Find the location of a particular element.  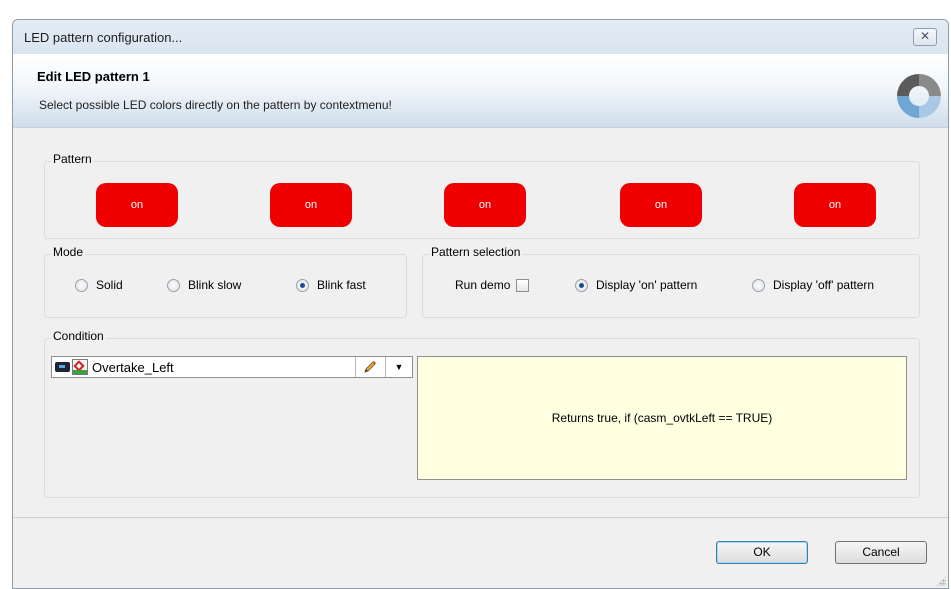

display-on-radio: Display 'on' pattern is located at coordinates (636, 285).